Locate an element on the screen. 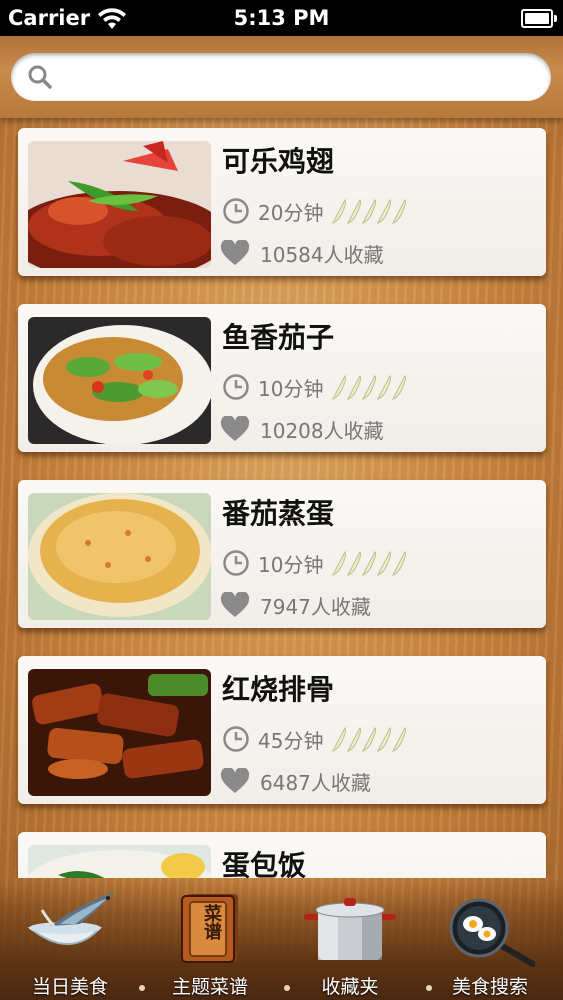 The width and height of the screenshot is (563, 1000). recipe-title: 蛋包饭 is located at coordinates (264, 863).